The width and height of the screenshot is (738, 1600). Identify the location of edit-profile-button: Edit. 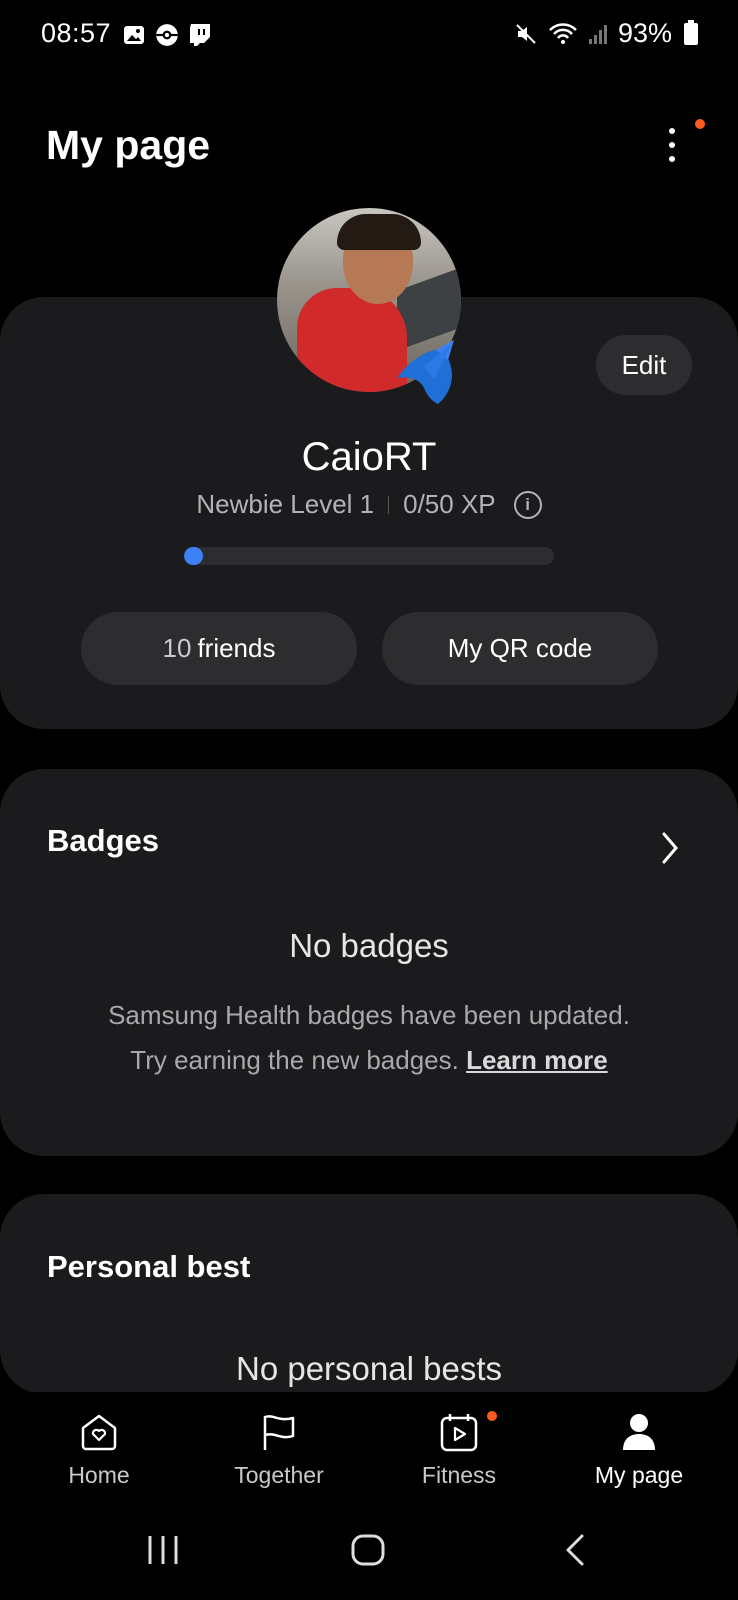
(644, 365).